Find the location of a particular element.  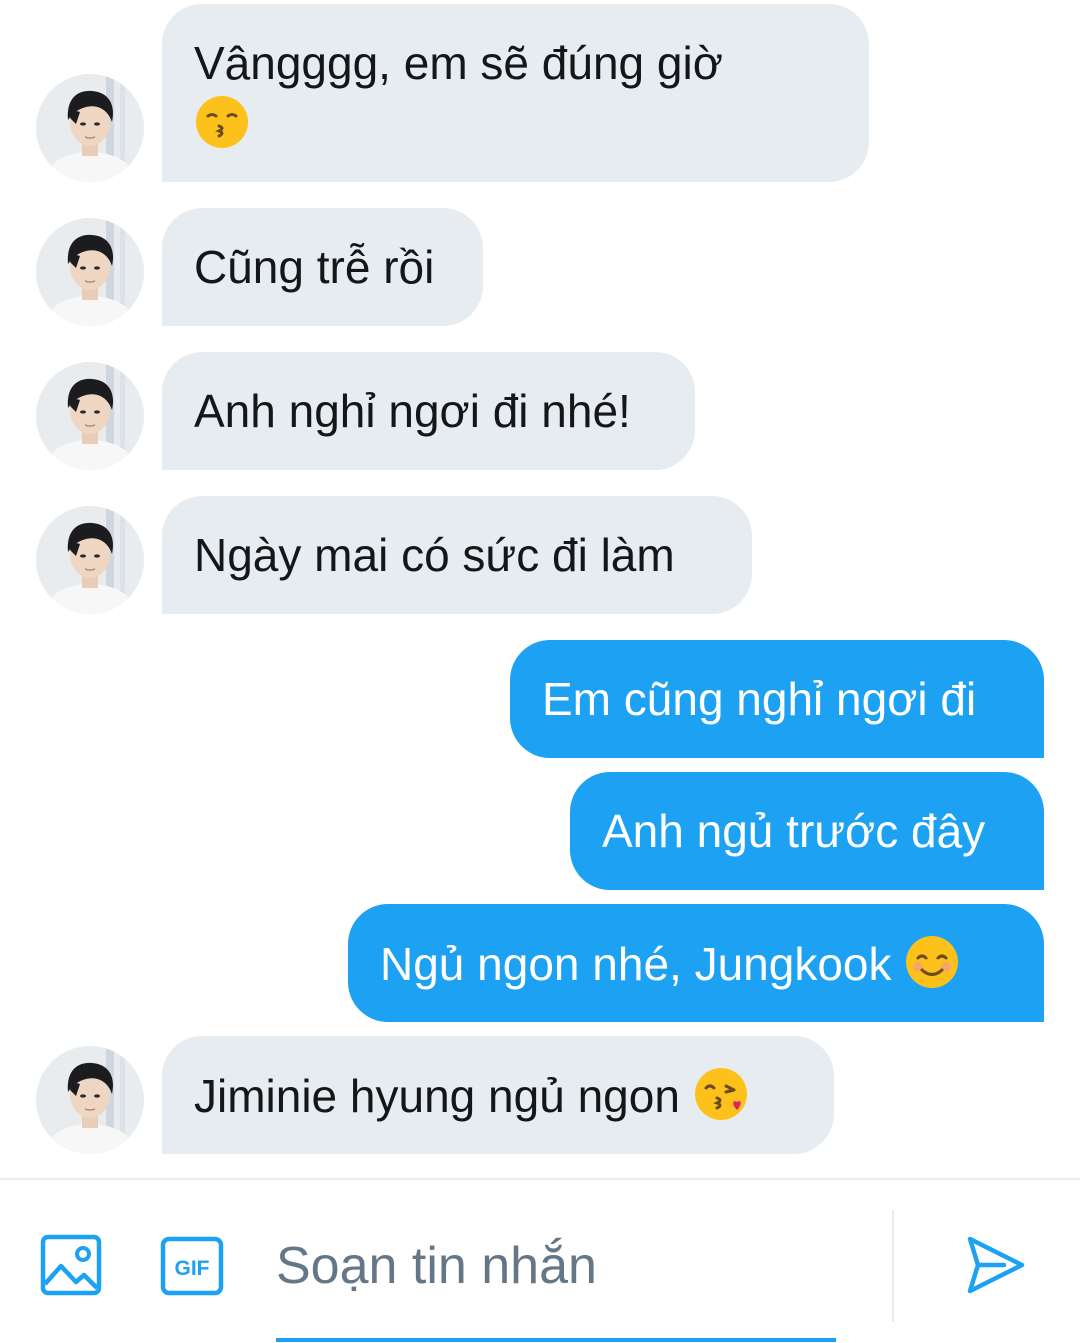

message-text: Vângggg, em sẽ đúng giờ is located at coordinates (458, 63).